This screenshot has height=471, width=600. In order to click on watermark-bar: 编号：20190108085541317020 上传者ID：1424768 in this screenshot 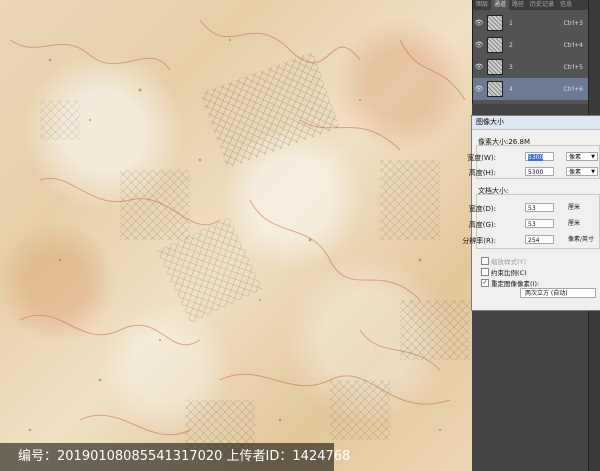, I will do `click(175, 457)`.